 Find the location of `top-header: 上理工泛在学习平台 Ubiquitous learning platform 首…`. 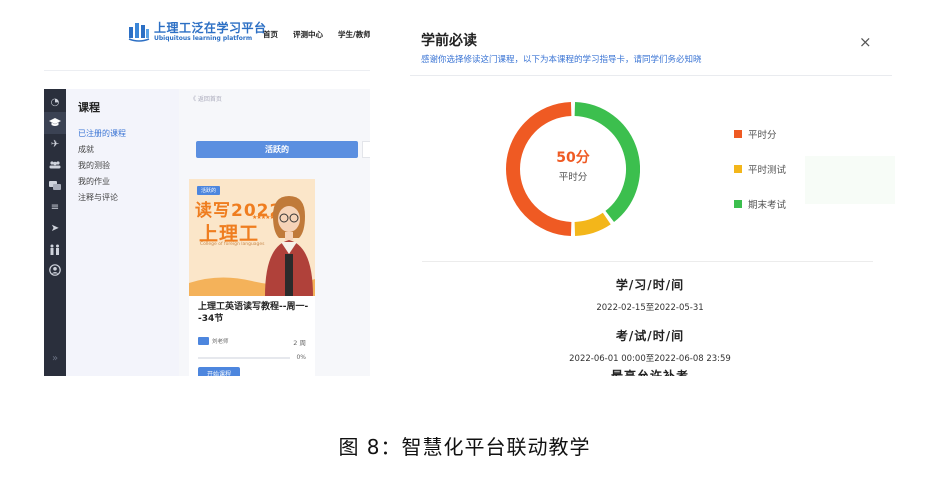

top-header: 上理工泛在学习平台 Ubiquitous learning platform 首… is located at coordinates (207, 42).